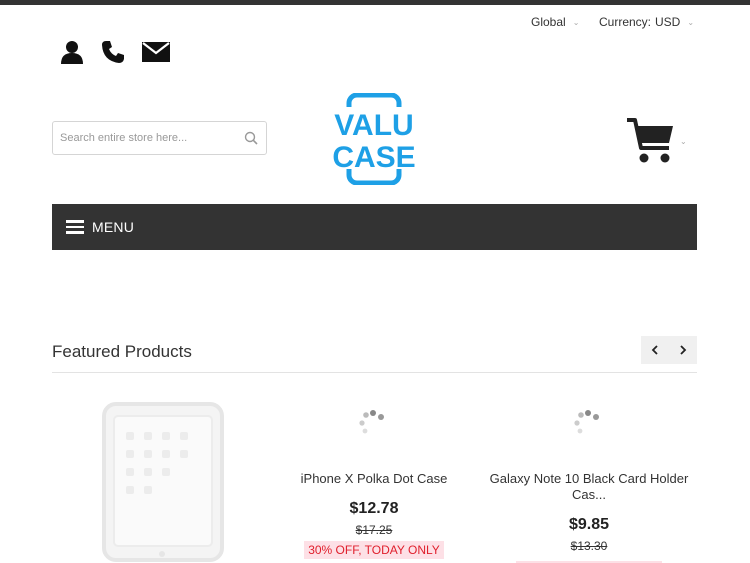 Image resolution: width=750 pixels, height=563 pixels. Describe the element at coordinates (374, 479) in the screenshot. I see `product-name: iPhone X Polka Dot Case` at that location.